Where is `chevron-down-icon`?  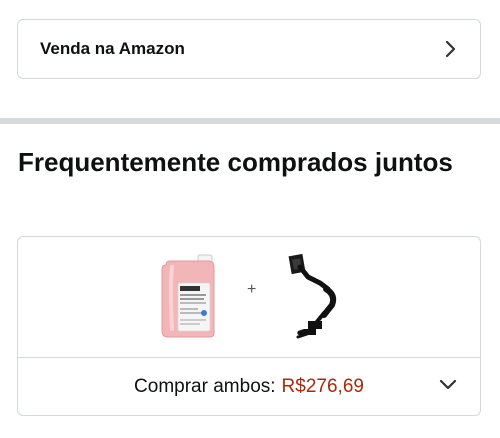
chevron-down-icon is located at coordinates (448, 385).